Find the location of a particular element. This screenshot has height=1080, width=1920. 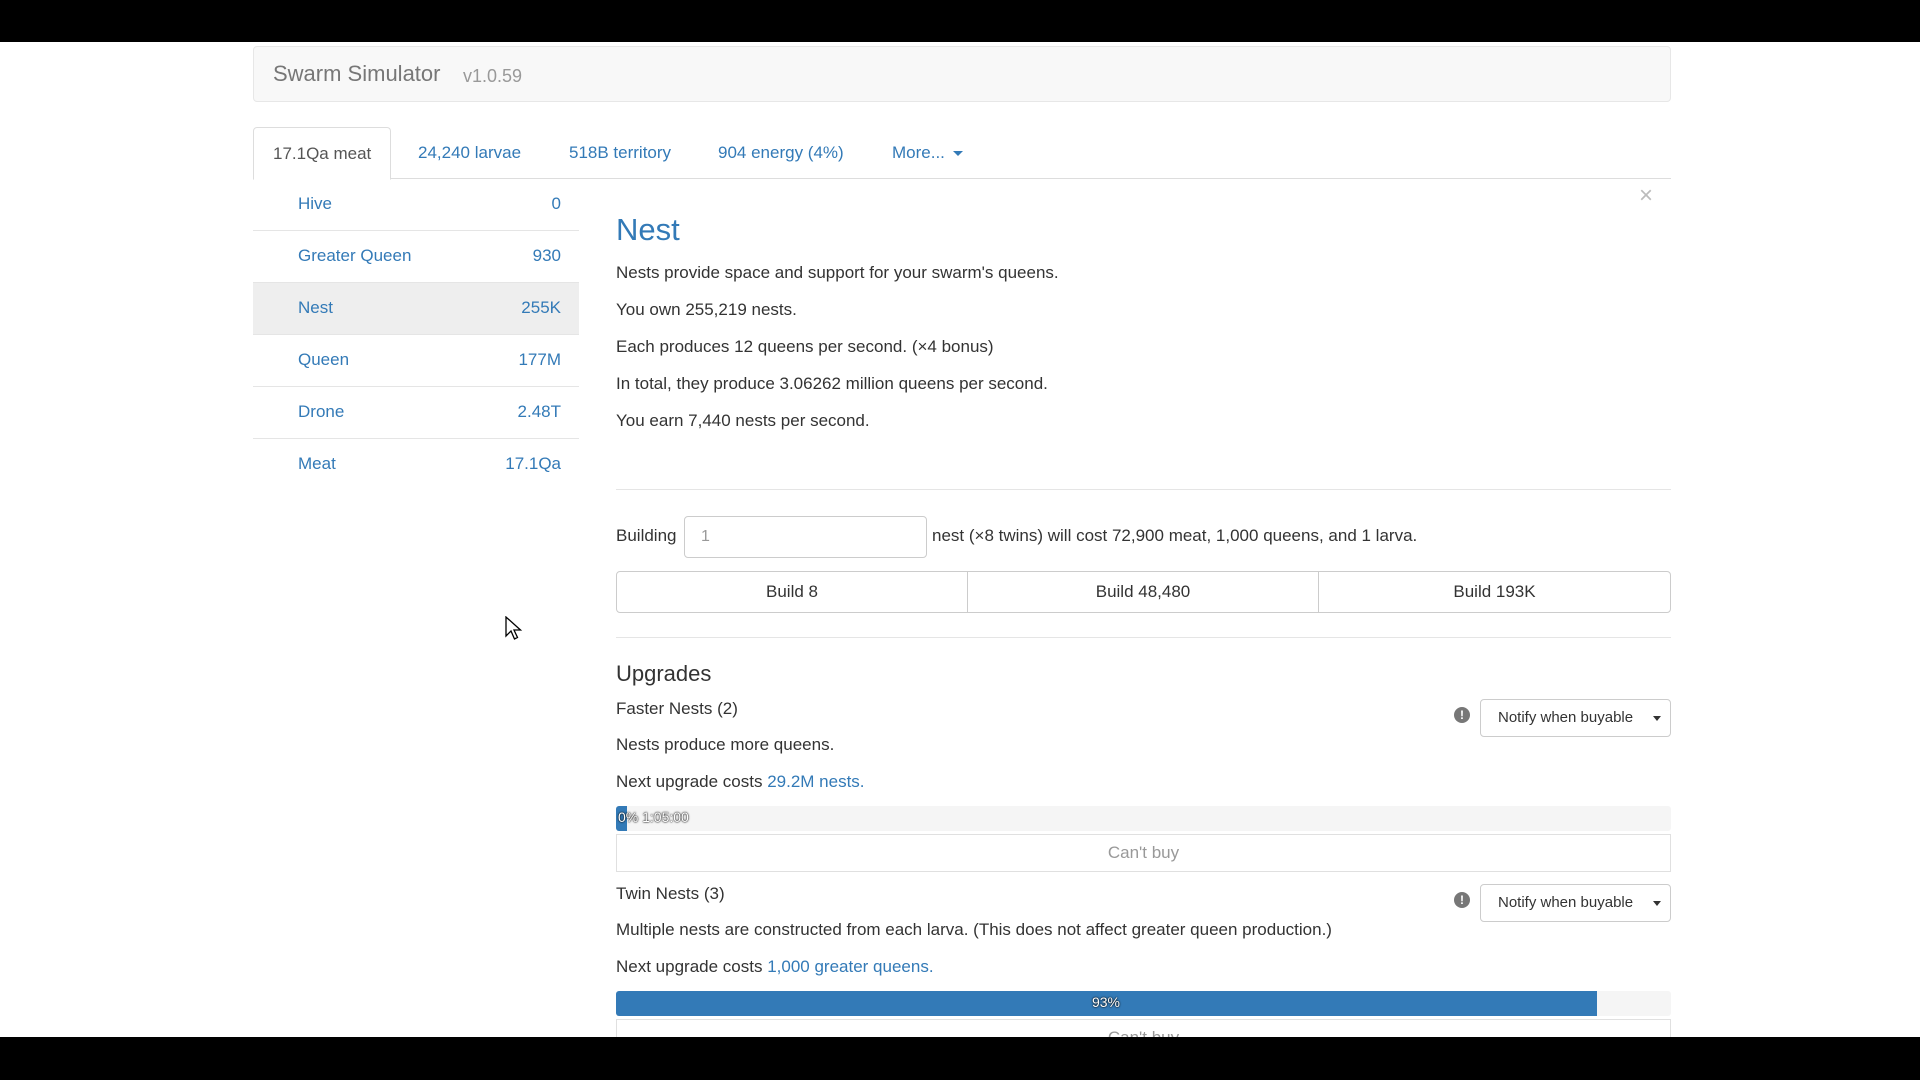

tab-energy: 904 energy (4%) is located at coordinates (781, 153).